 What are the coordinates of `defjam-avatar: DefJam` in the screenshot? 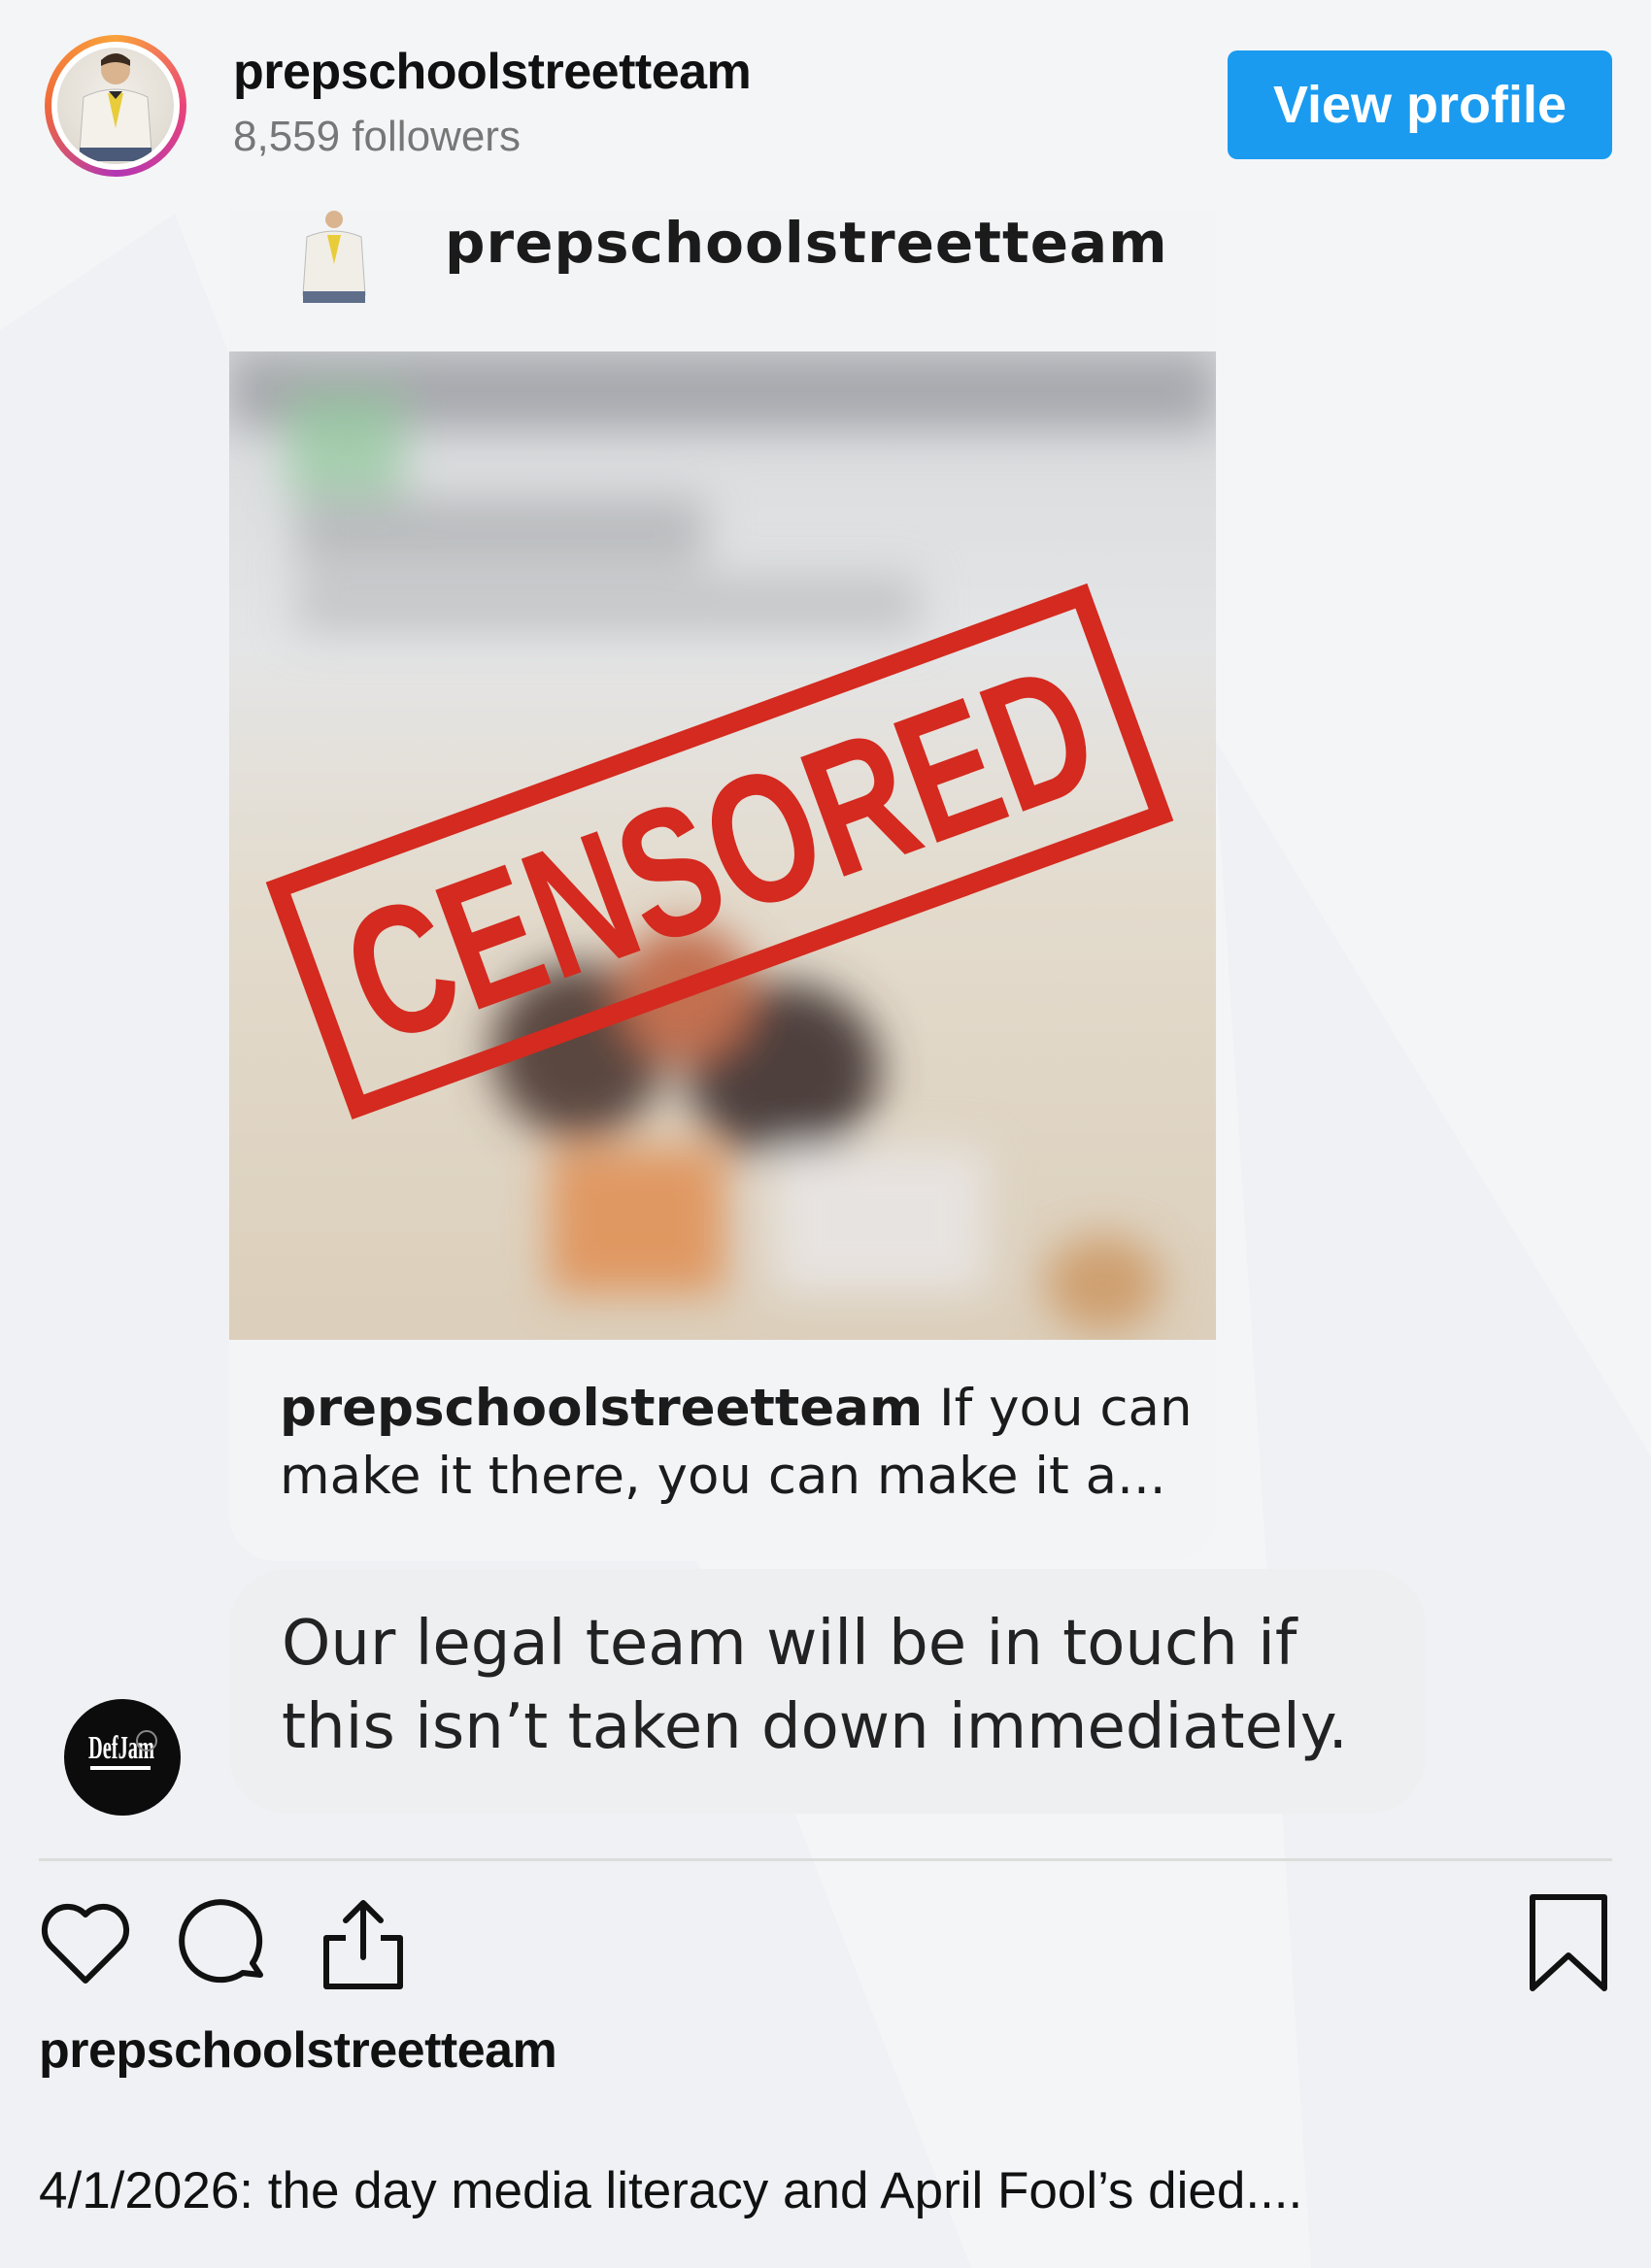 It's located at (122, 1757).